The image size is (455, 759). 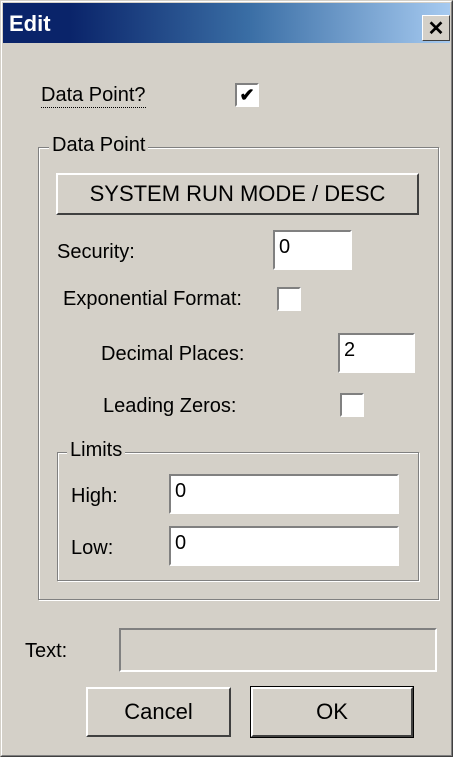 I want to click on high-label: High:, so click(x=94, y=496).